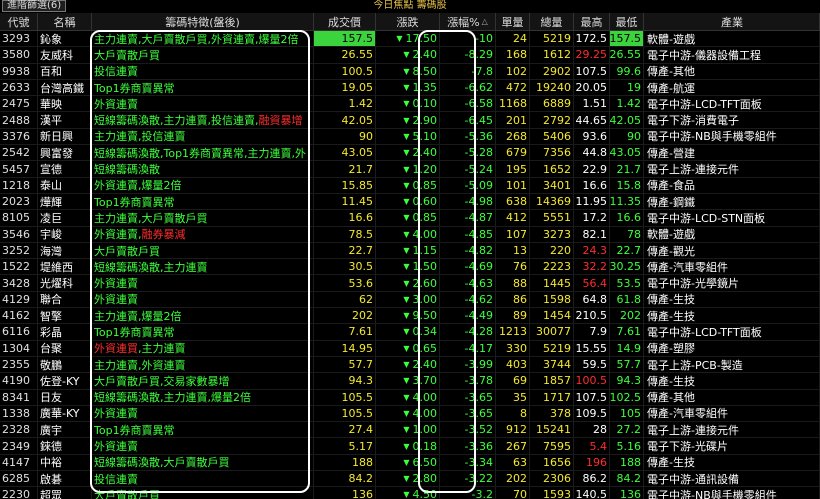 Image resolution: width=820 pixels, height=499 pixels. I want to click on stock-code: 9938, so click(19, 71).